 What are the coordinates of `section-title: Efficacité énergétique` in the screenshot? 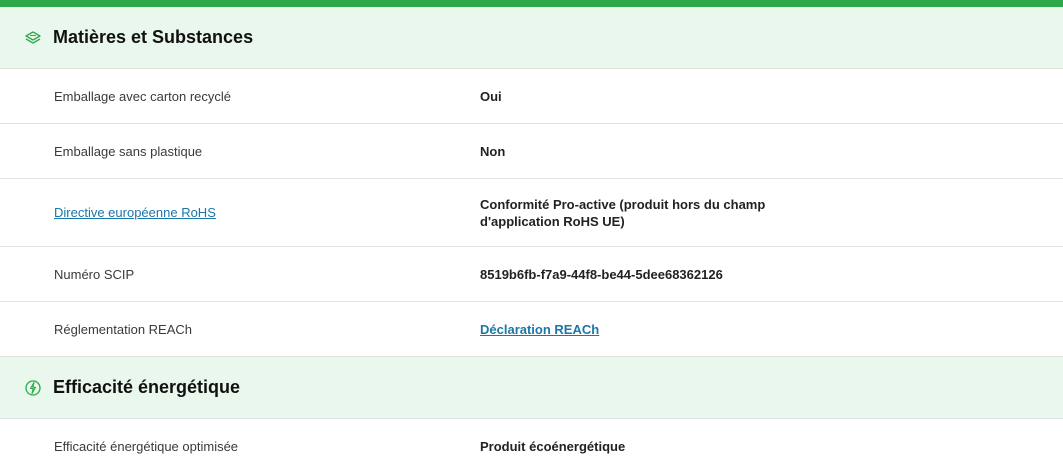 It's located at (147, 387).